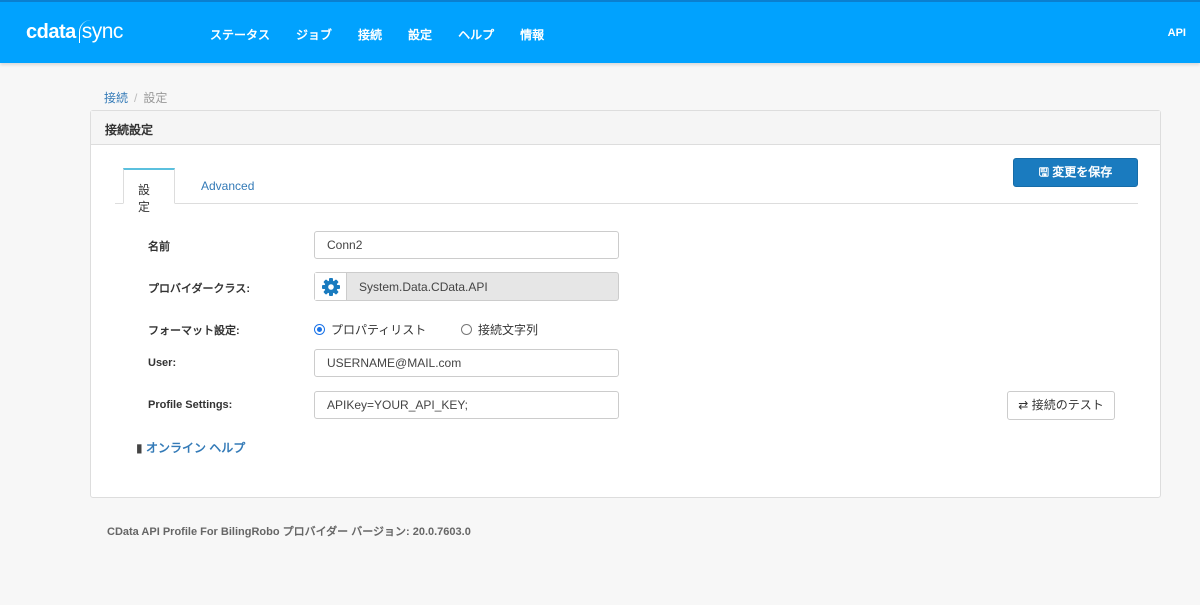  Describe the element at coordinates (370, 329) in the screenshot. I see `radio-property-list: プロパティリスト` at that location.